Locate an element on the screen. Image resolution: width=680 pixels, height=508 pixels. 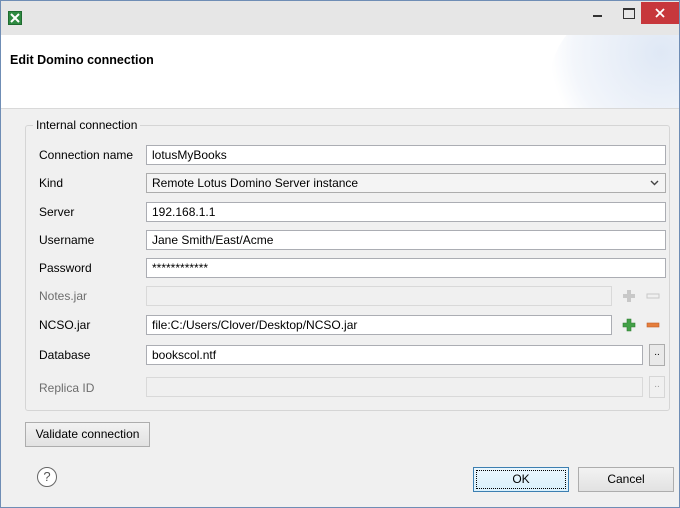
close-icon is located at coordinates (660, 13).